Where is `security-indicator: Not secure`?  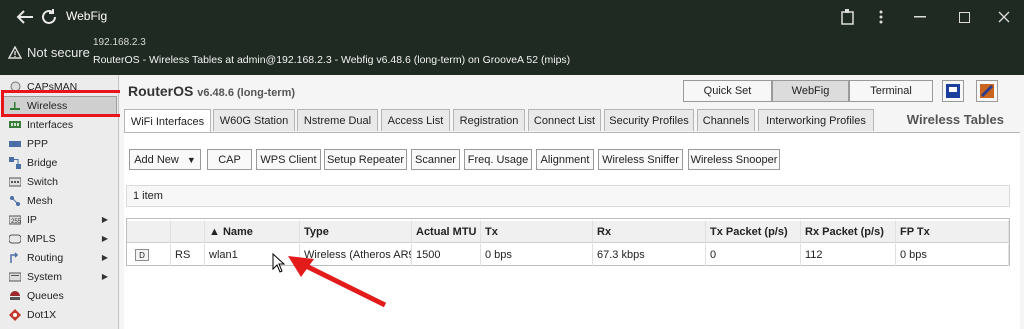 security-indicator: Not secure is located at coordinates (49, 52).